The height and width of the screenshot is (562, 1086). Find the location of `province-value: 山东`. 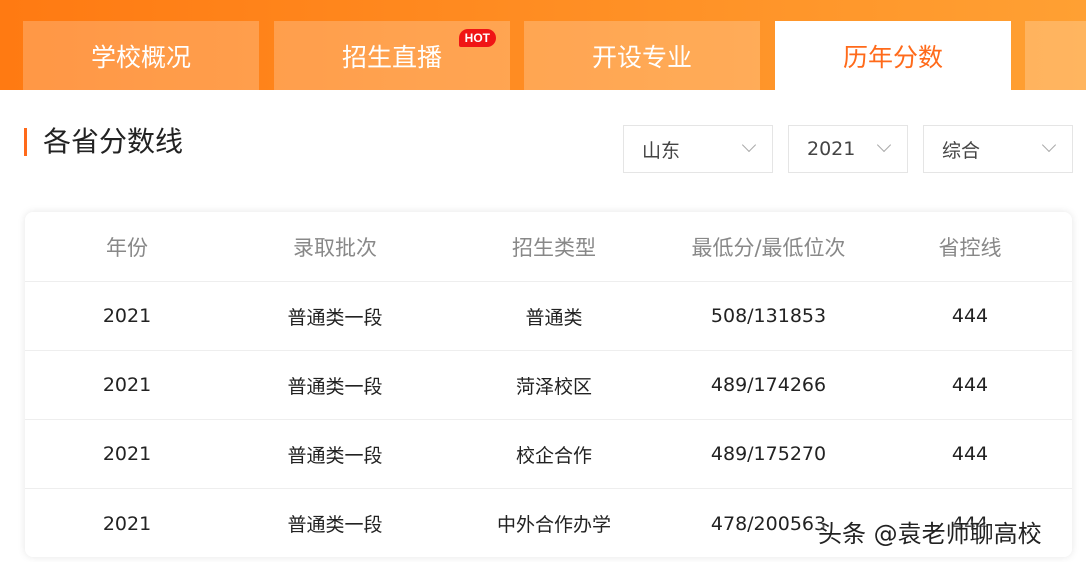

province-value: 山东 is located at coordinates (661, 150).